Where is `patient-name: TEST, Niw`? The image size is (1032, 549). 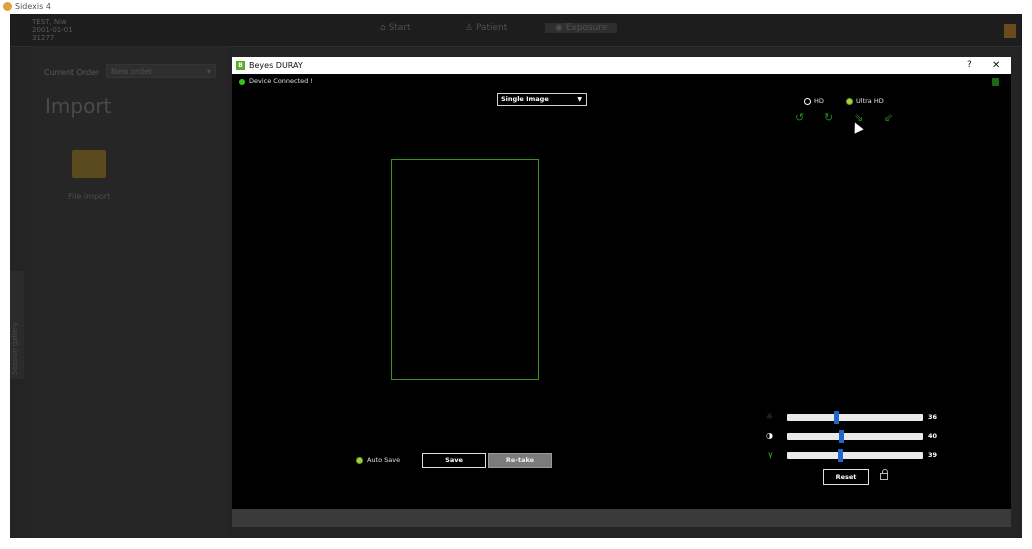 patient-name: TEST, Niw is located at coordinates (49, 22).